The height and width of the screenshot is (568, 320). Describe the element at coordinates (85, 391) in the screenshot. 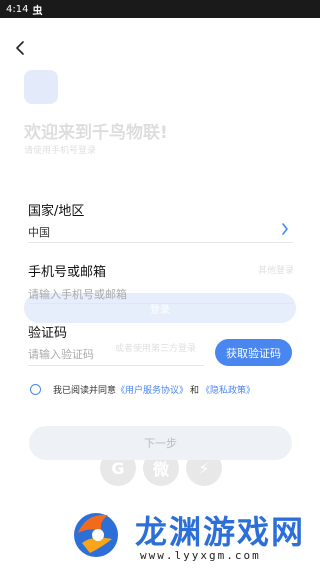

I see `agree-prefix: 我已阅读并同意` at that location.